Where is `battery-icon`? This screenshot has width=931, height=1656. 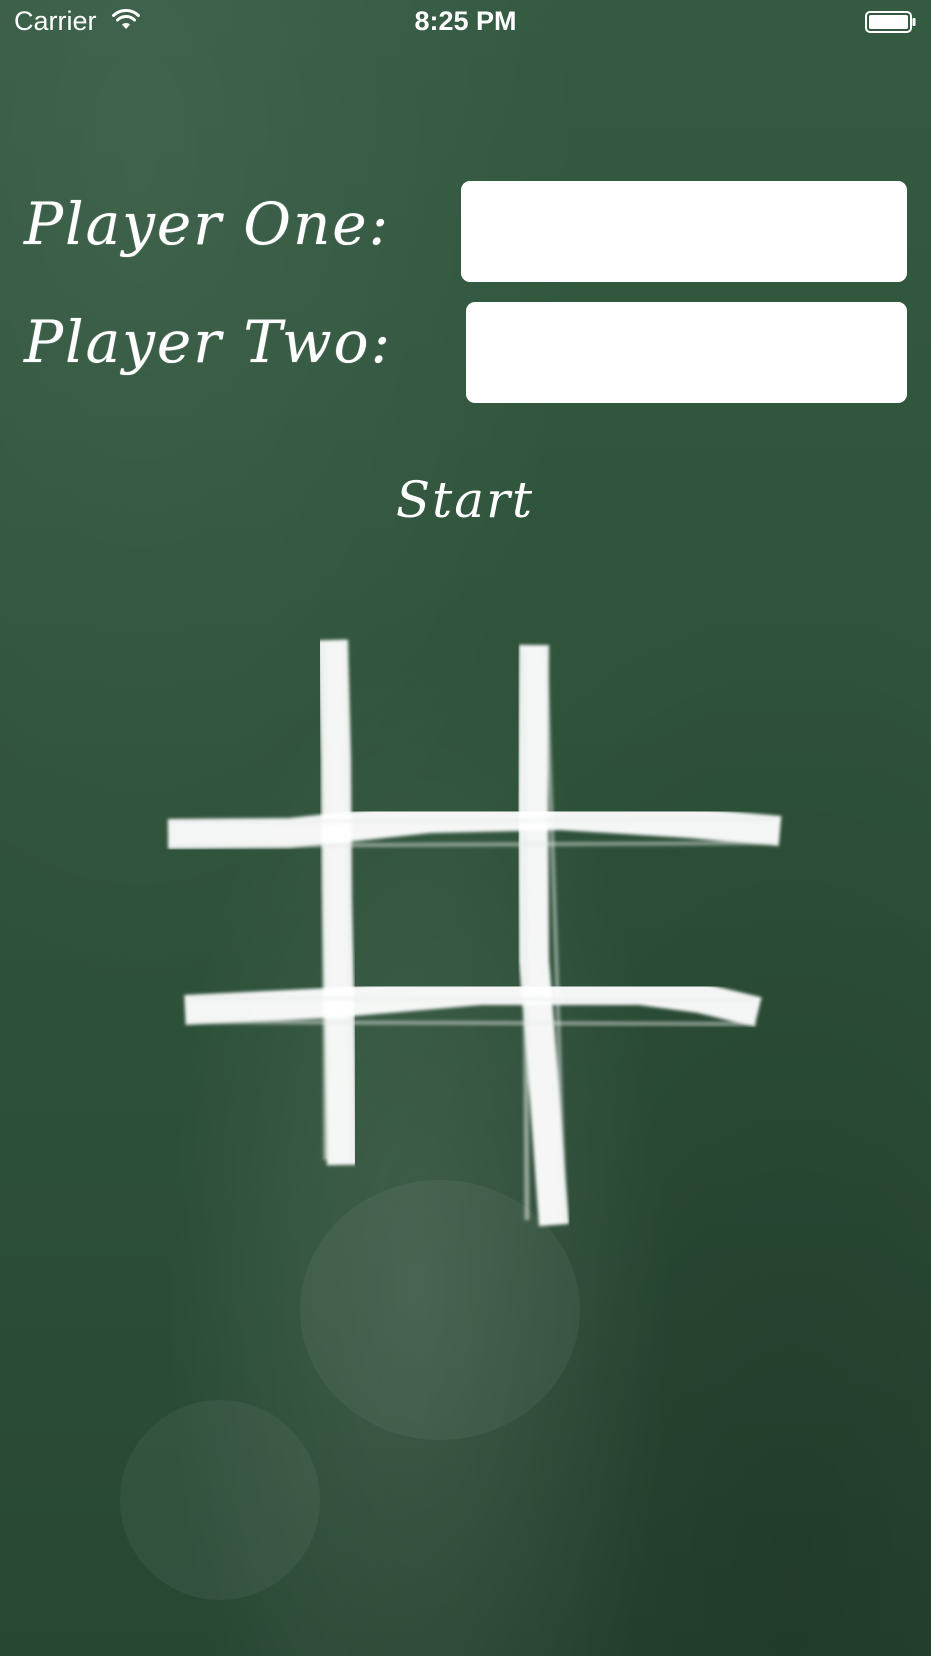
battery-icon is located at coordinates (890, 22).